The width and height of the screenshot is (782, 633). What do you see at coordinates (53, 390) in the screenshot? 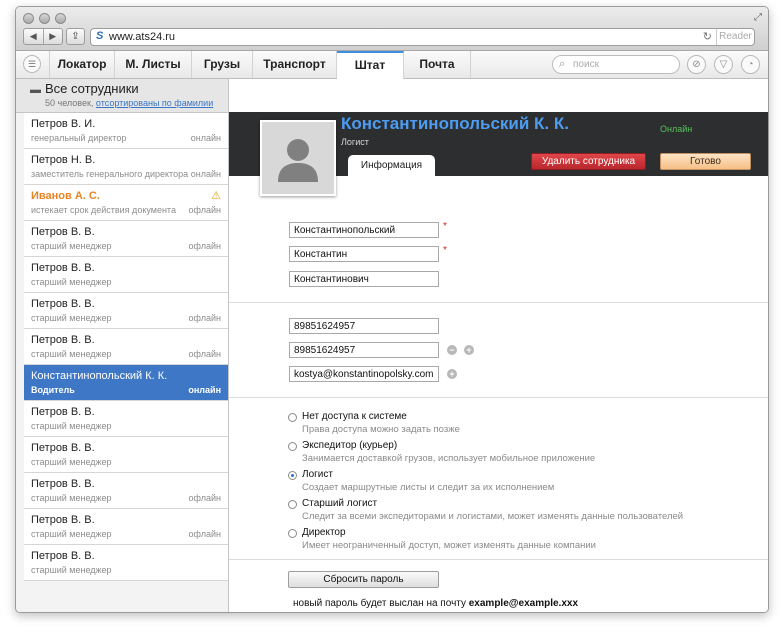
I see `employee-role: Водитель` at bounding box center [53, 390].